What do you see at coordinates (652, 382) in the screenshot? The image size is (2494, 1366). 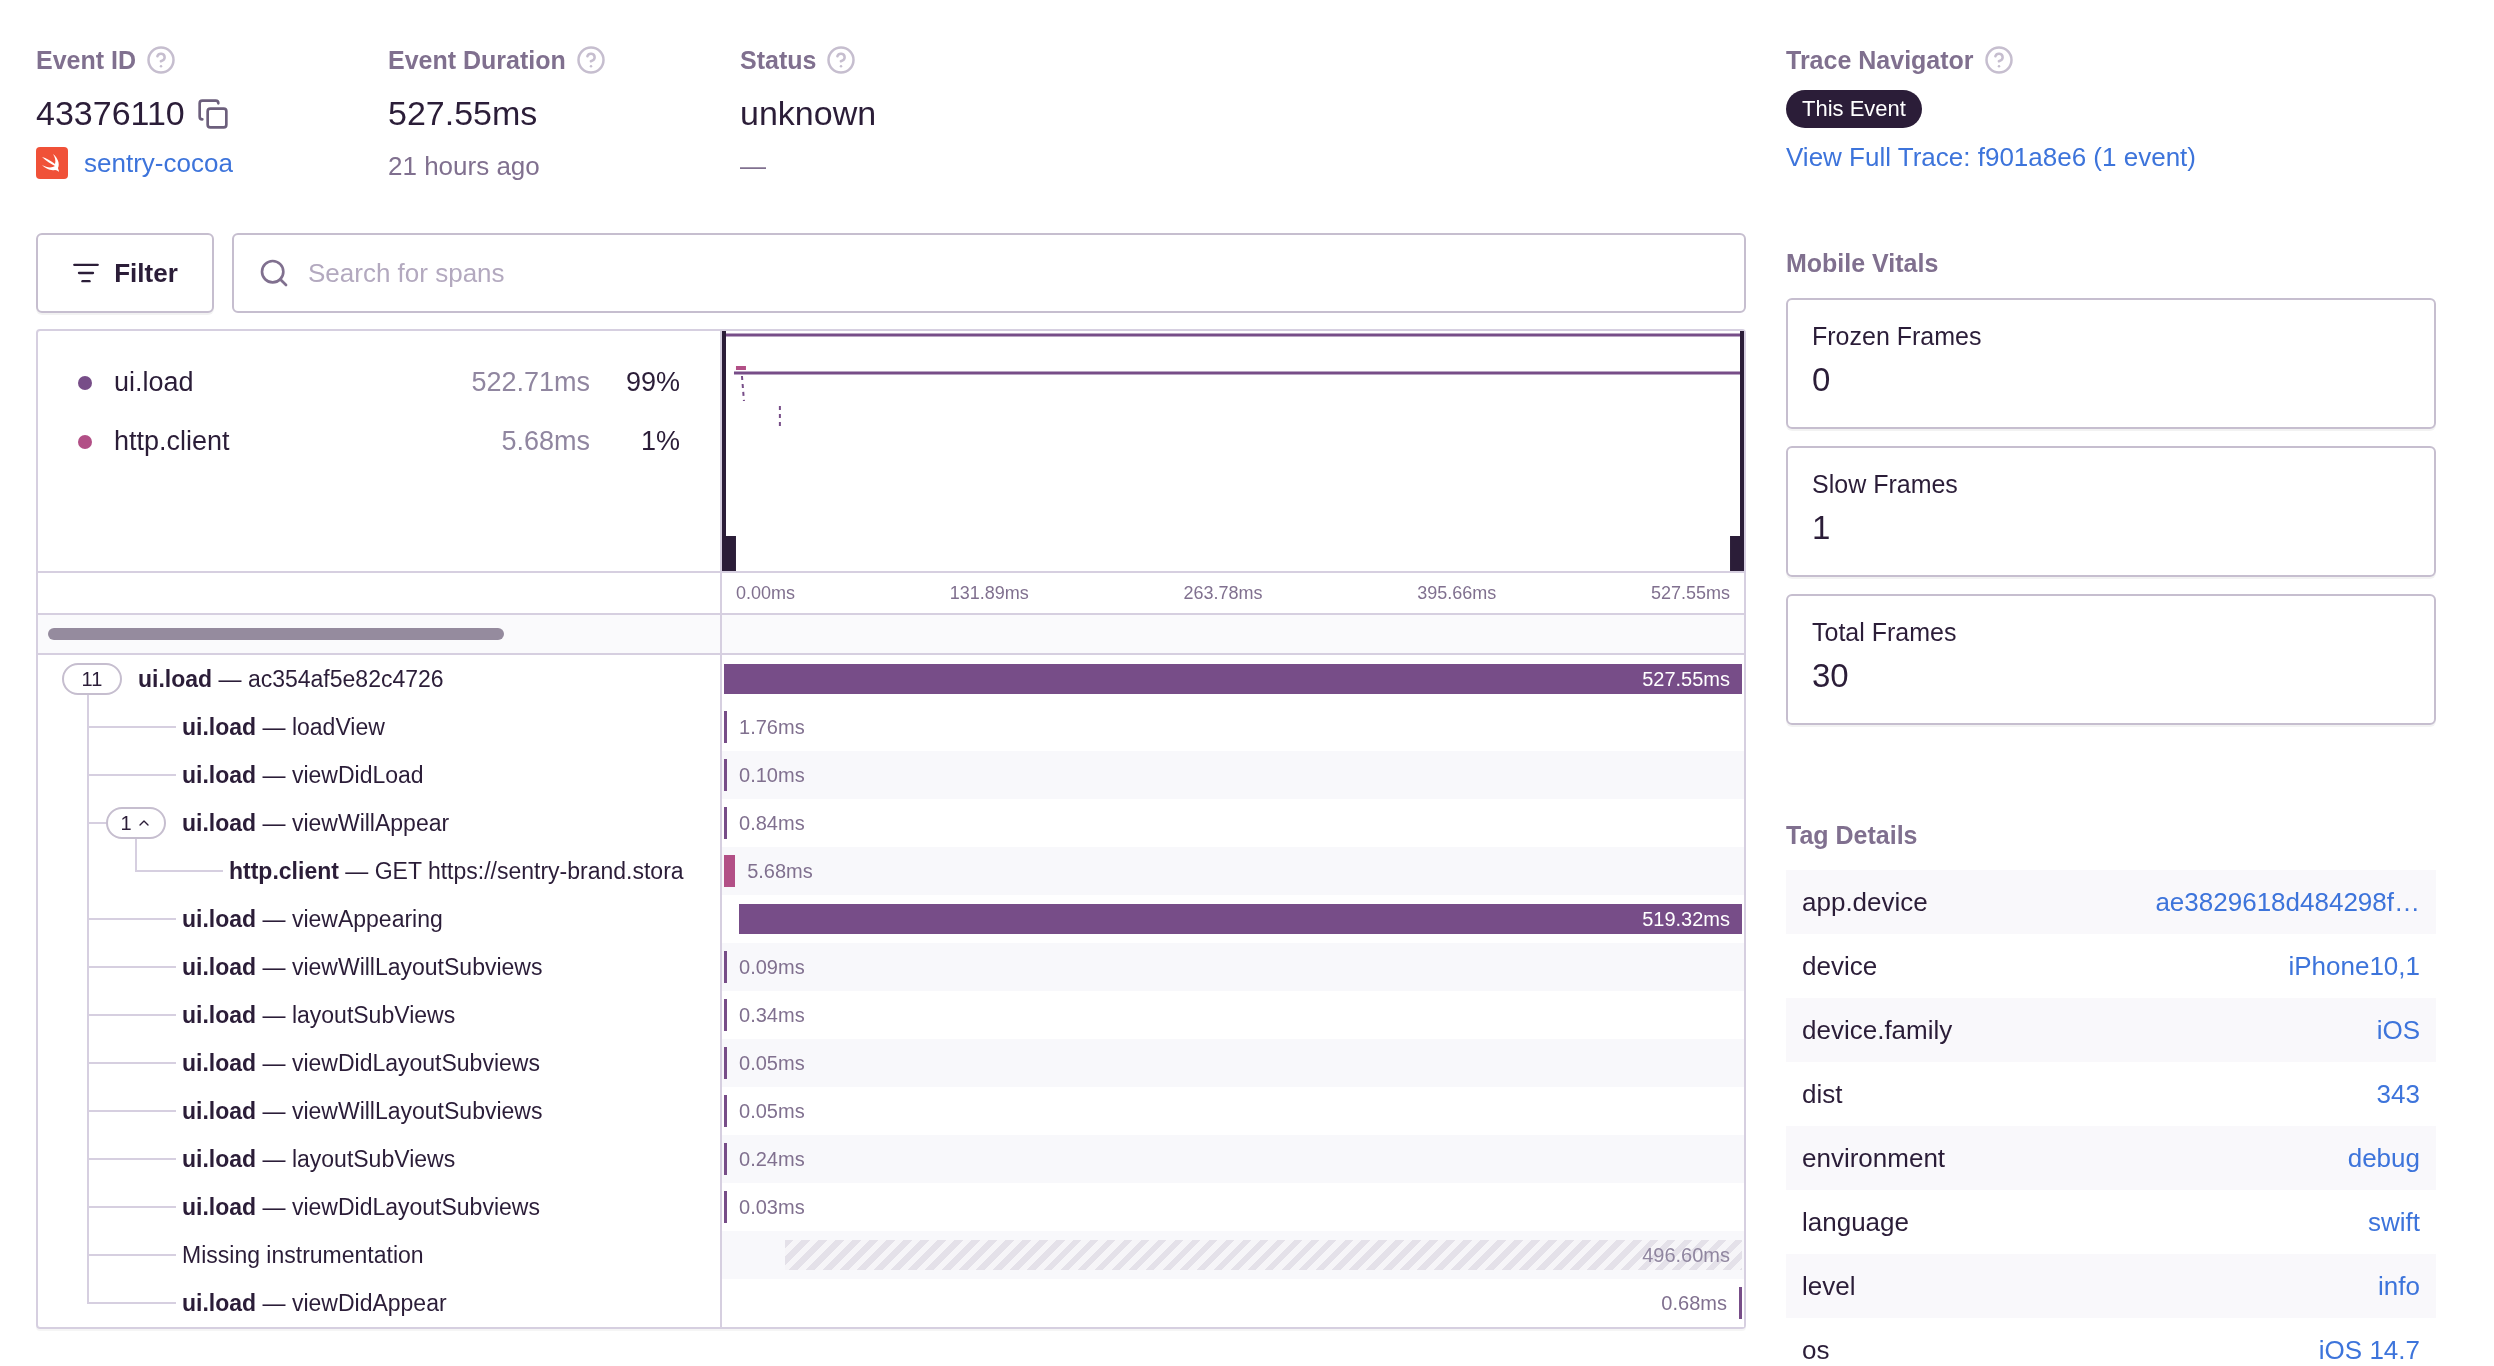 I see `legend-percent: 99%` at bounding box center [652, 382].